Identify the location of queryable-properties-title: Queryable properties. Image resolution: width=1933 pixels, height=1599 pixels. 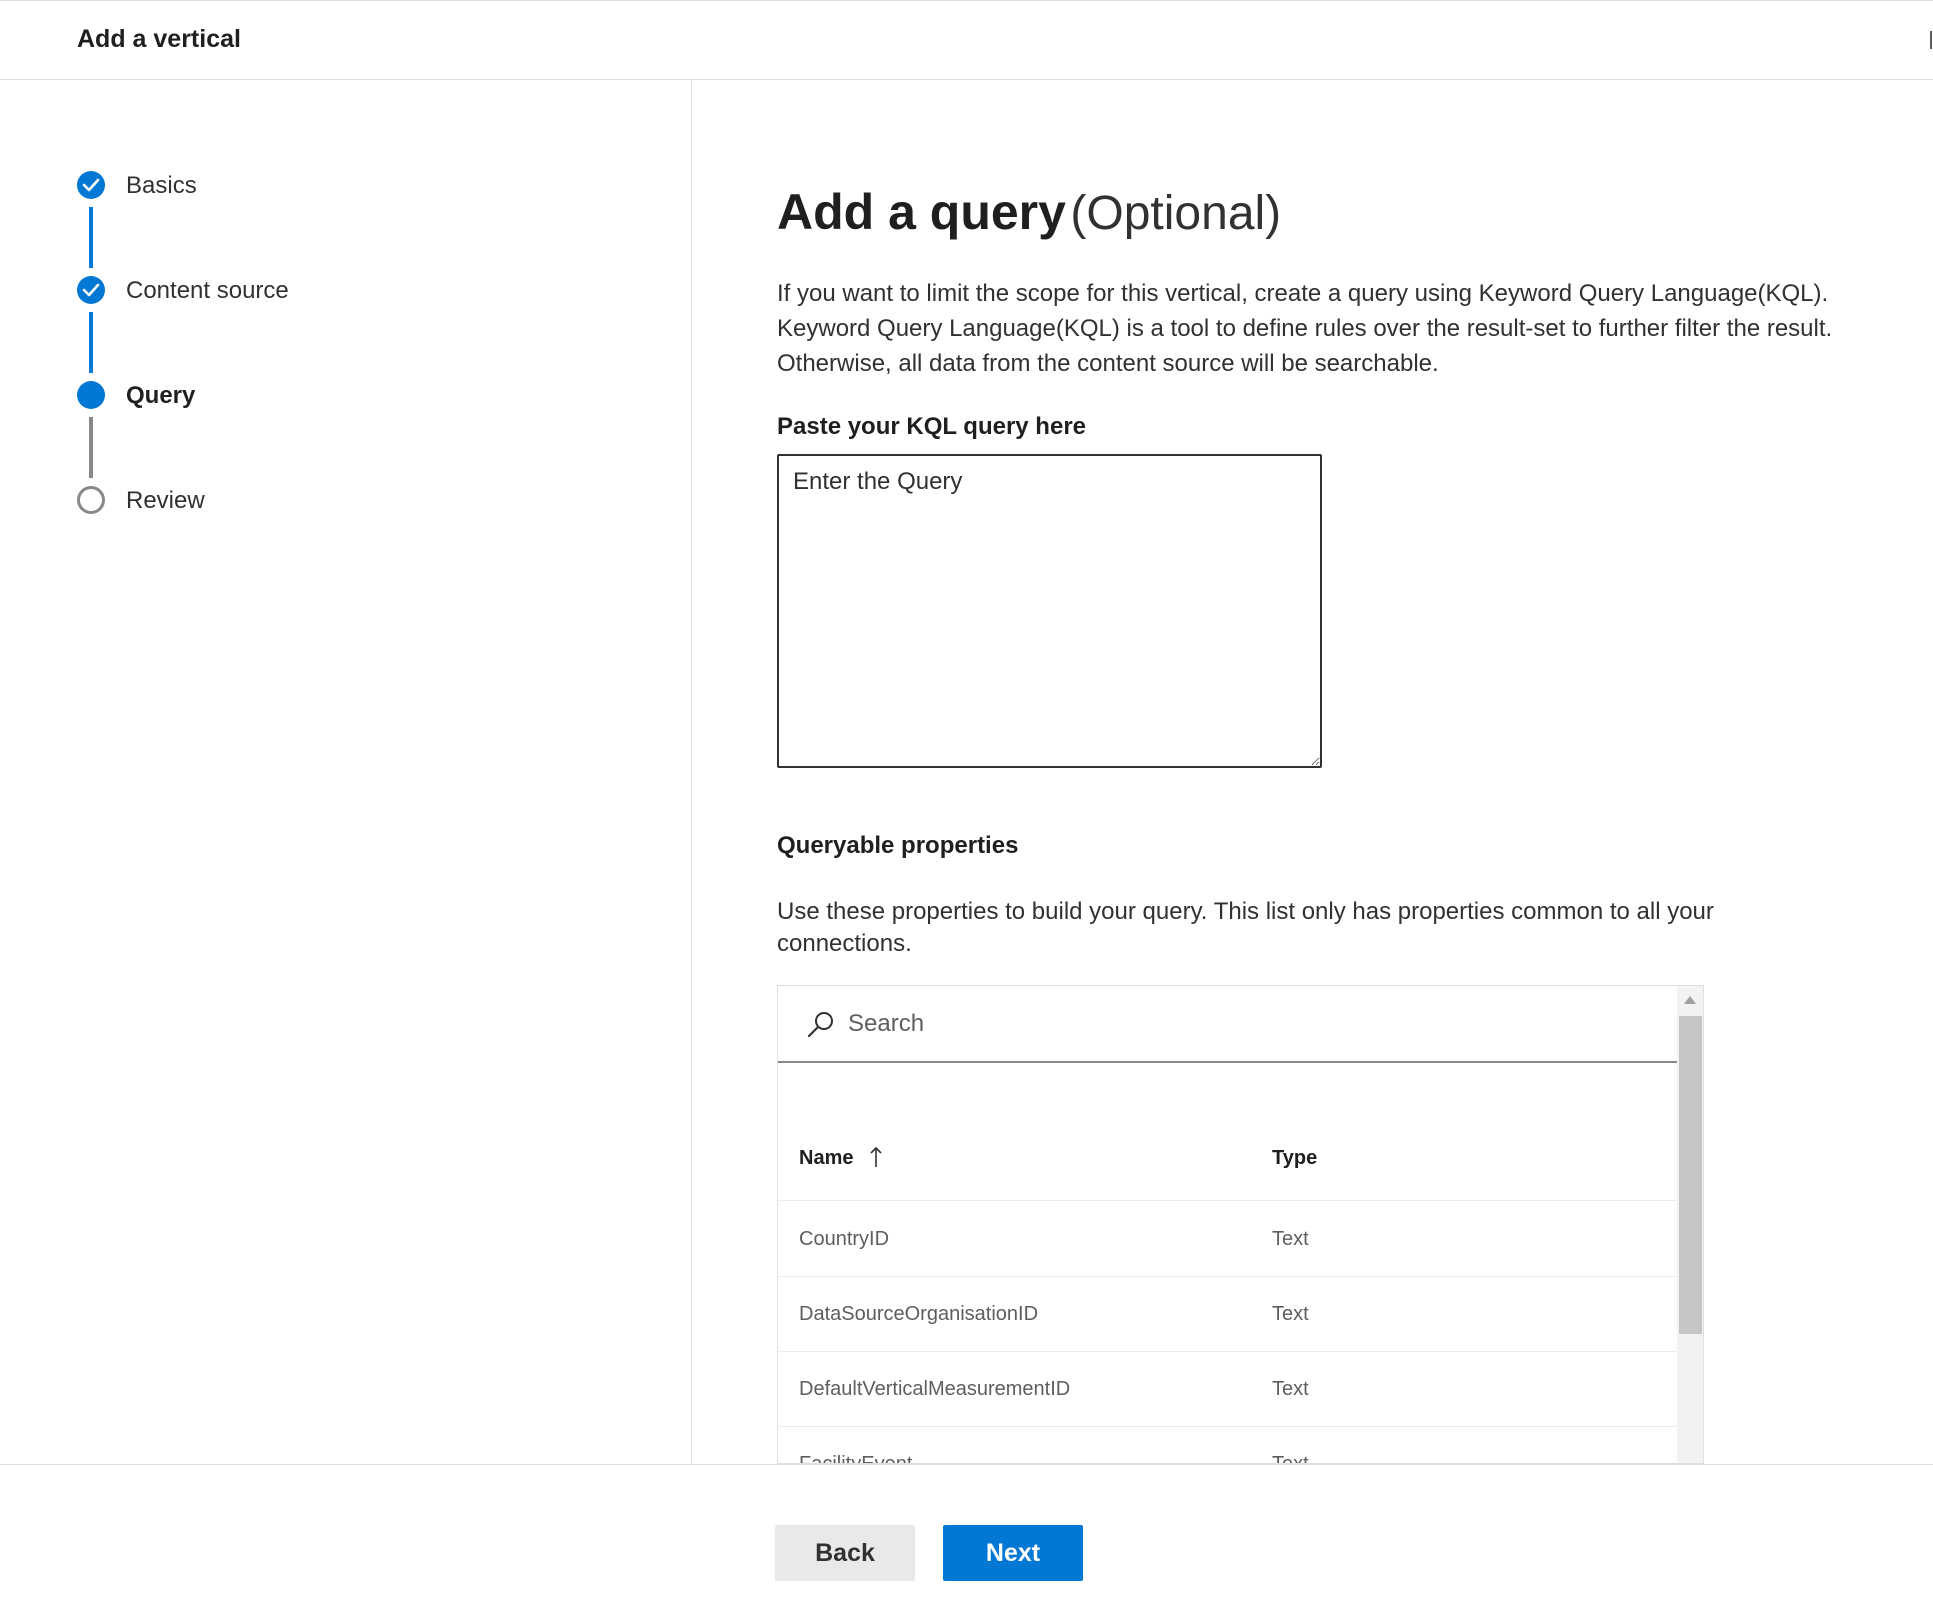
(898, 845).